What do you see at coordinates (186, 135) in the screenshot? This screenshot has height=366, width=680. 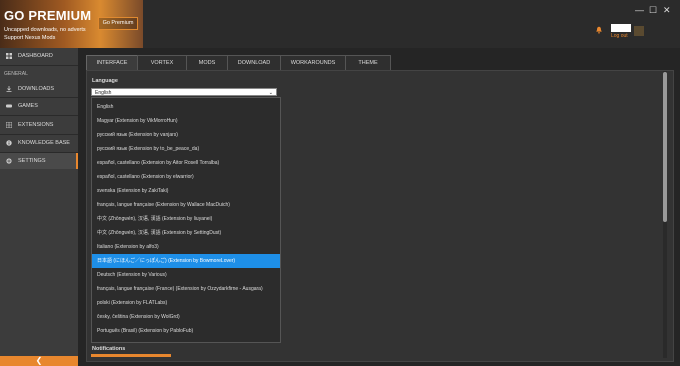 I see `language-option: русский язык (Extension by vanjars)` at bounding box center [186, 135].